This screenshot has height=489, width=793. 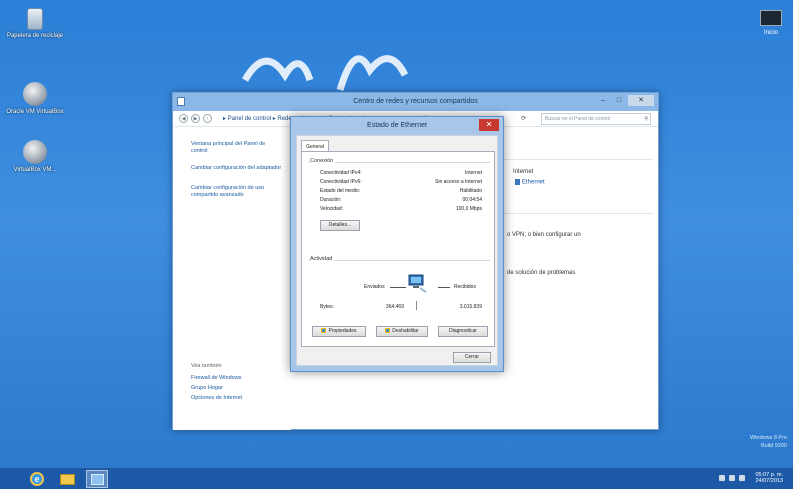 I want to click on search-placeholder: Buscar en el Panel de control, so click(x=578, y=119).